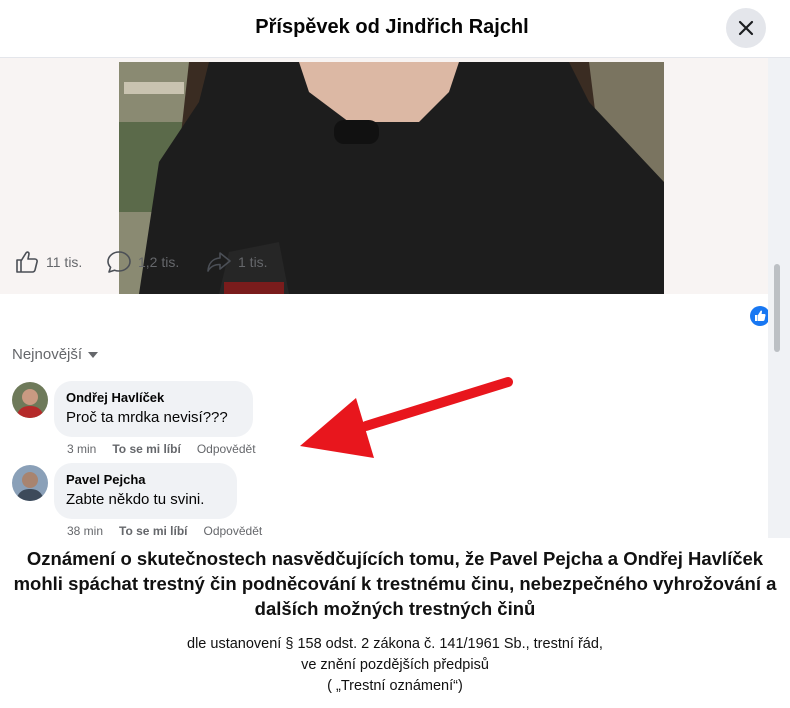 This screenshot has height=708, width=790. I want to click on close-button, so click(746, 28).